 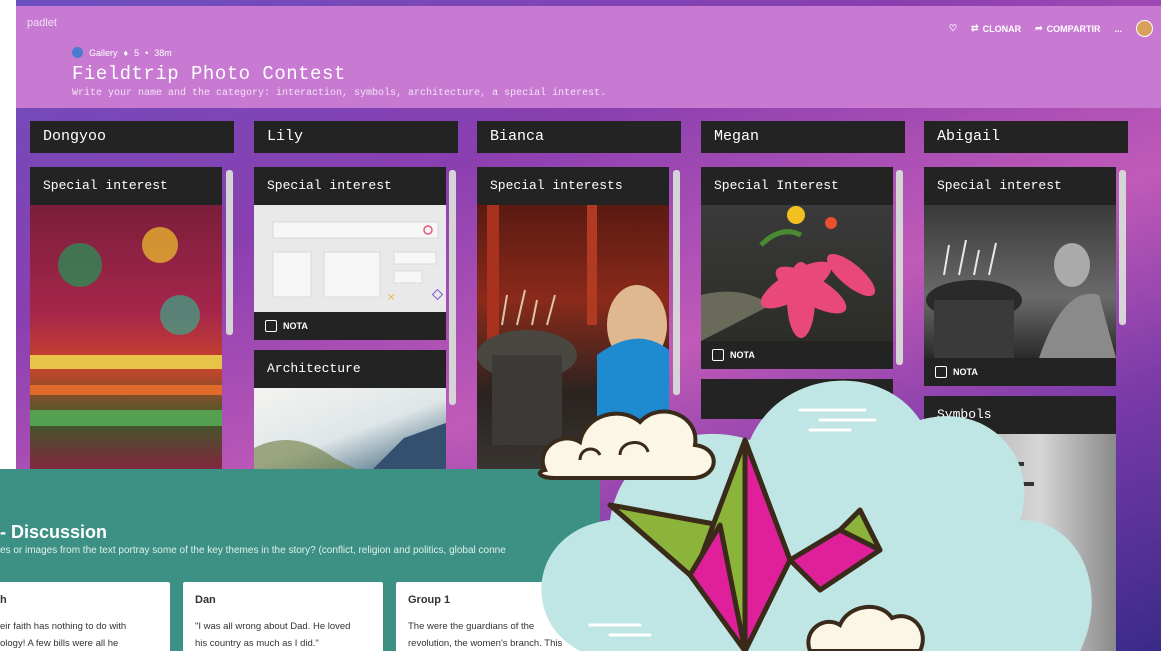 What do you see at coordinates (579, 137) in the screenshot?
I see `column-header-bianca: Bianca` at bounding box center [579, 137].